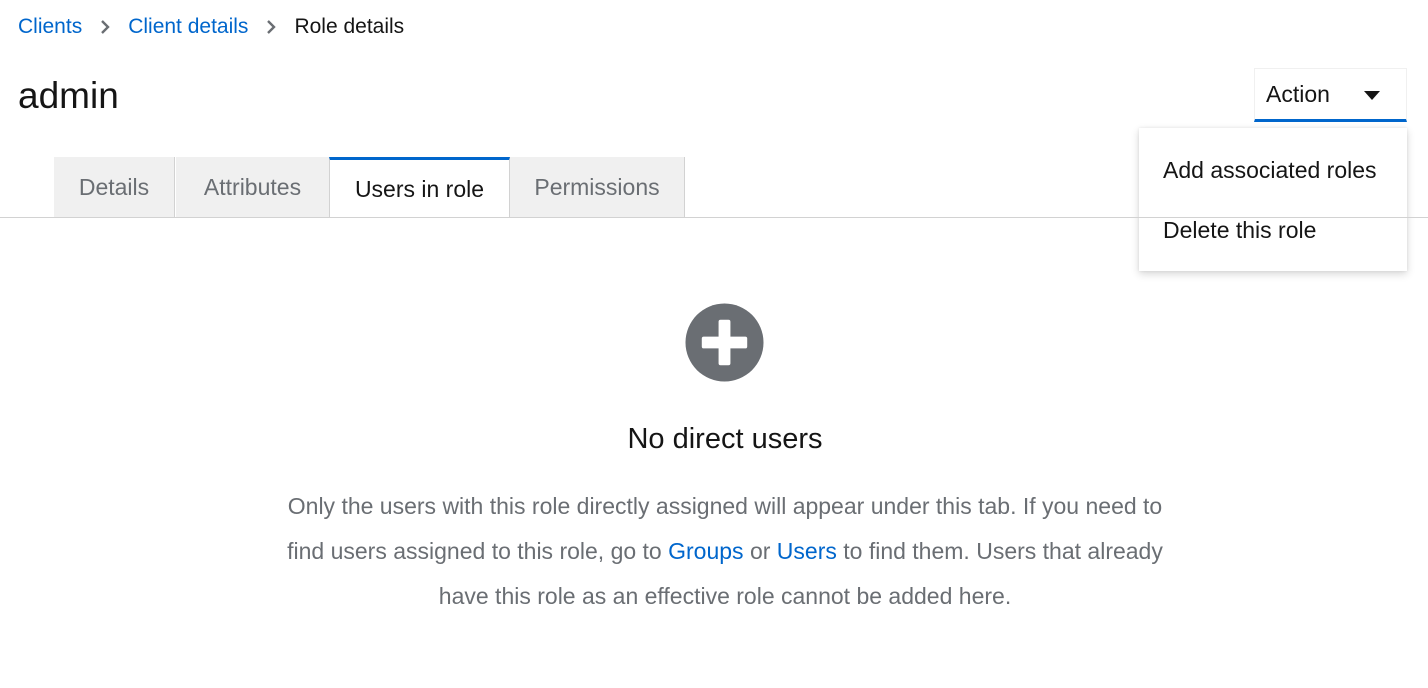  What do you see at coordinates (1372, 95) in the screenshot?
I see `caret-down-icon` at bounding box center [1372, 95].